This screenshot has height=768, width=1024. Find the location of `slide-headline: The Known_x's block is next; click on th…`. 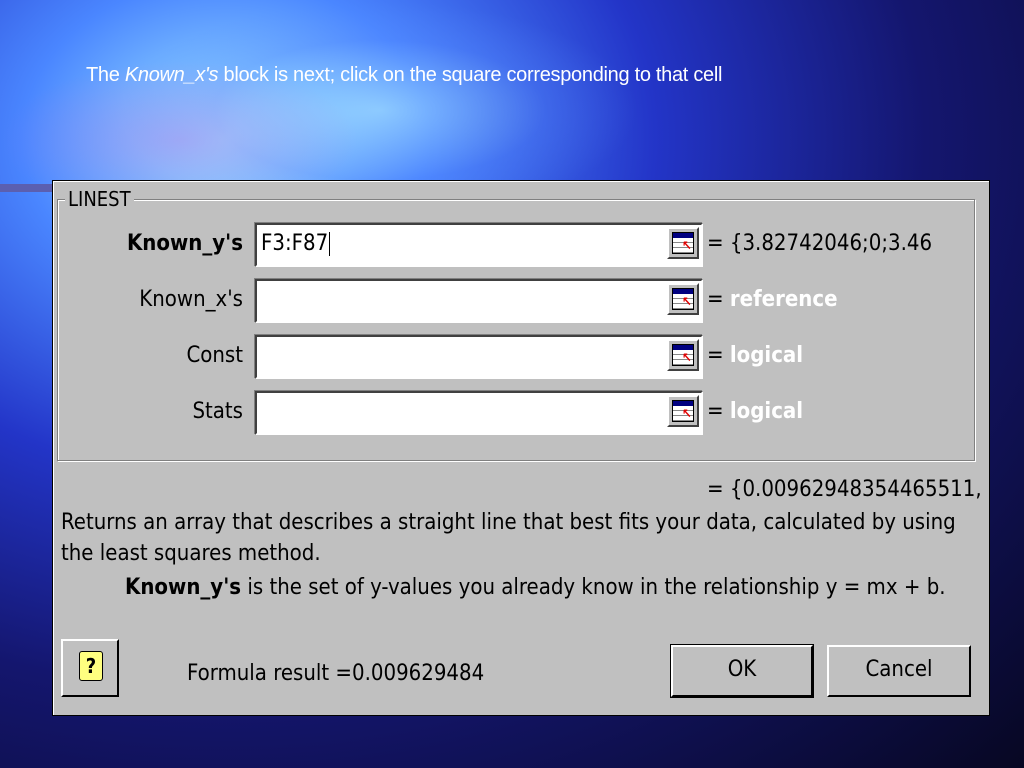

slide-headline: The Known_x's block is next; click on th… is located at coordinates (404, 75).